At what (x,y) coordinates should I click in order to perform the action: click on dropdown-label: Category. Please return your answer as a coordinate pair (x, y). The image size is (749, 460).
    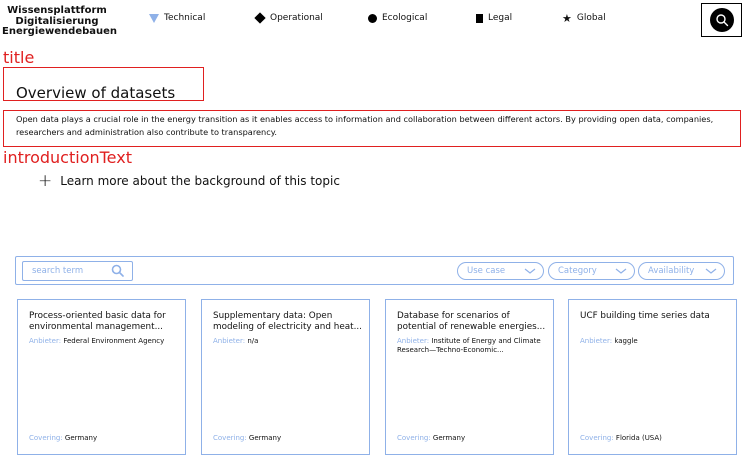
    Looking at the image, I should click on (577, 271).